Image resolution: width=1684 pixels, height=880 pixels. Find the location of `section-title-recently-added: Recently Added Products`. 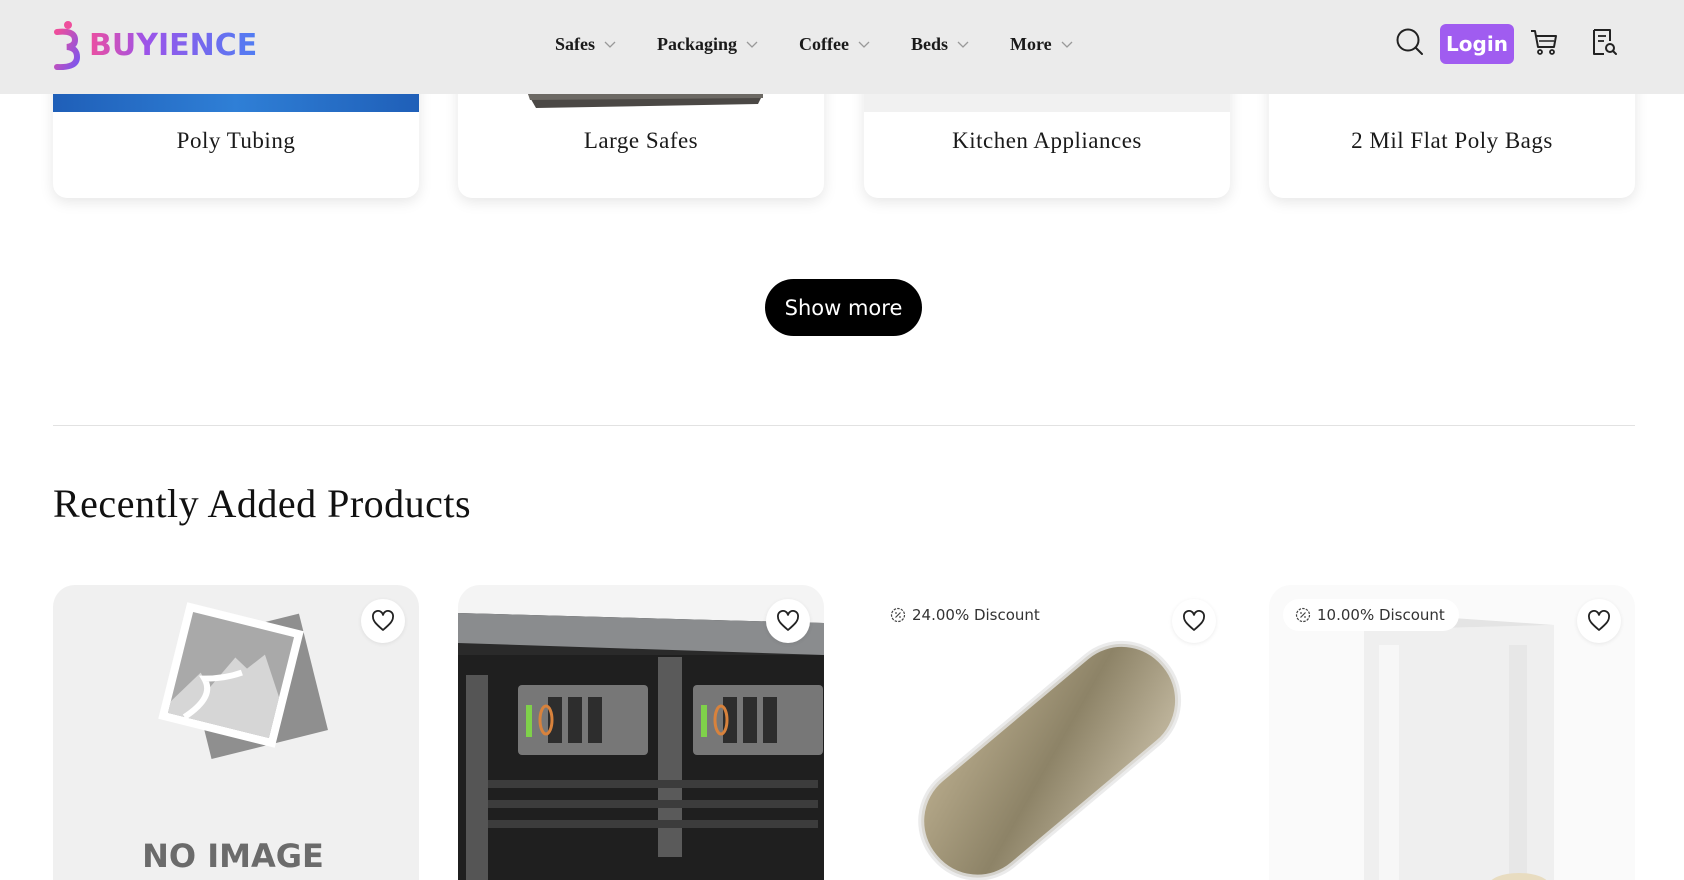

section-title-recently-added: Recently Added Products is located at coordinates (262, 503).